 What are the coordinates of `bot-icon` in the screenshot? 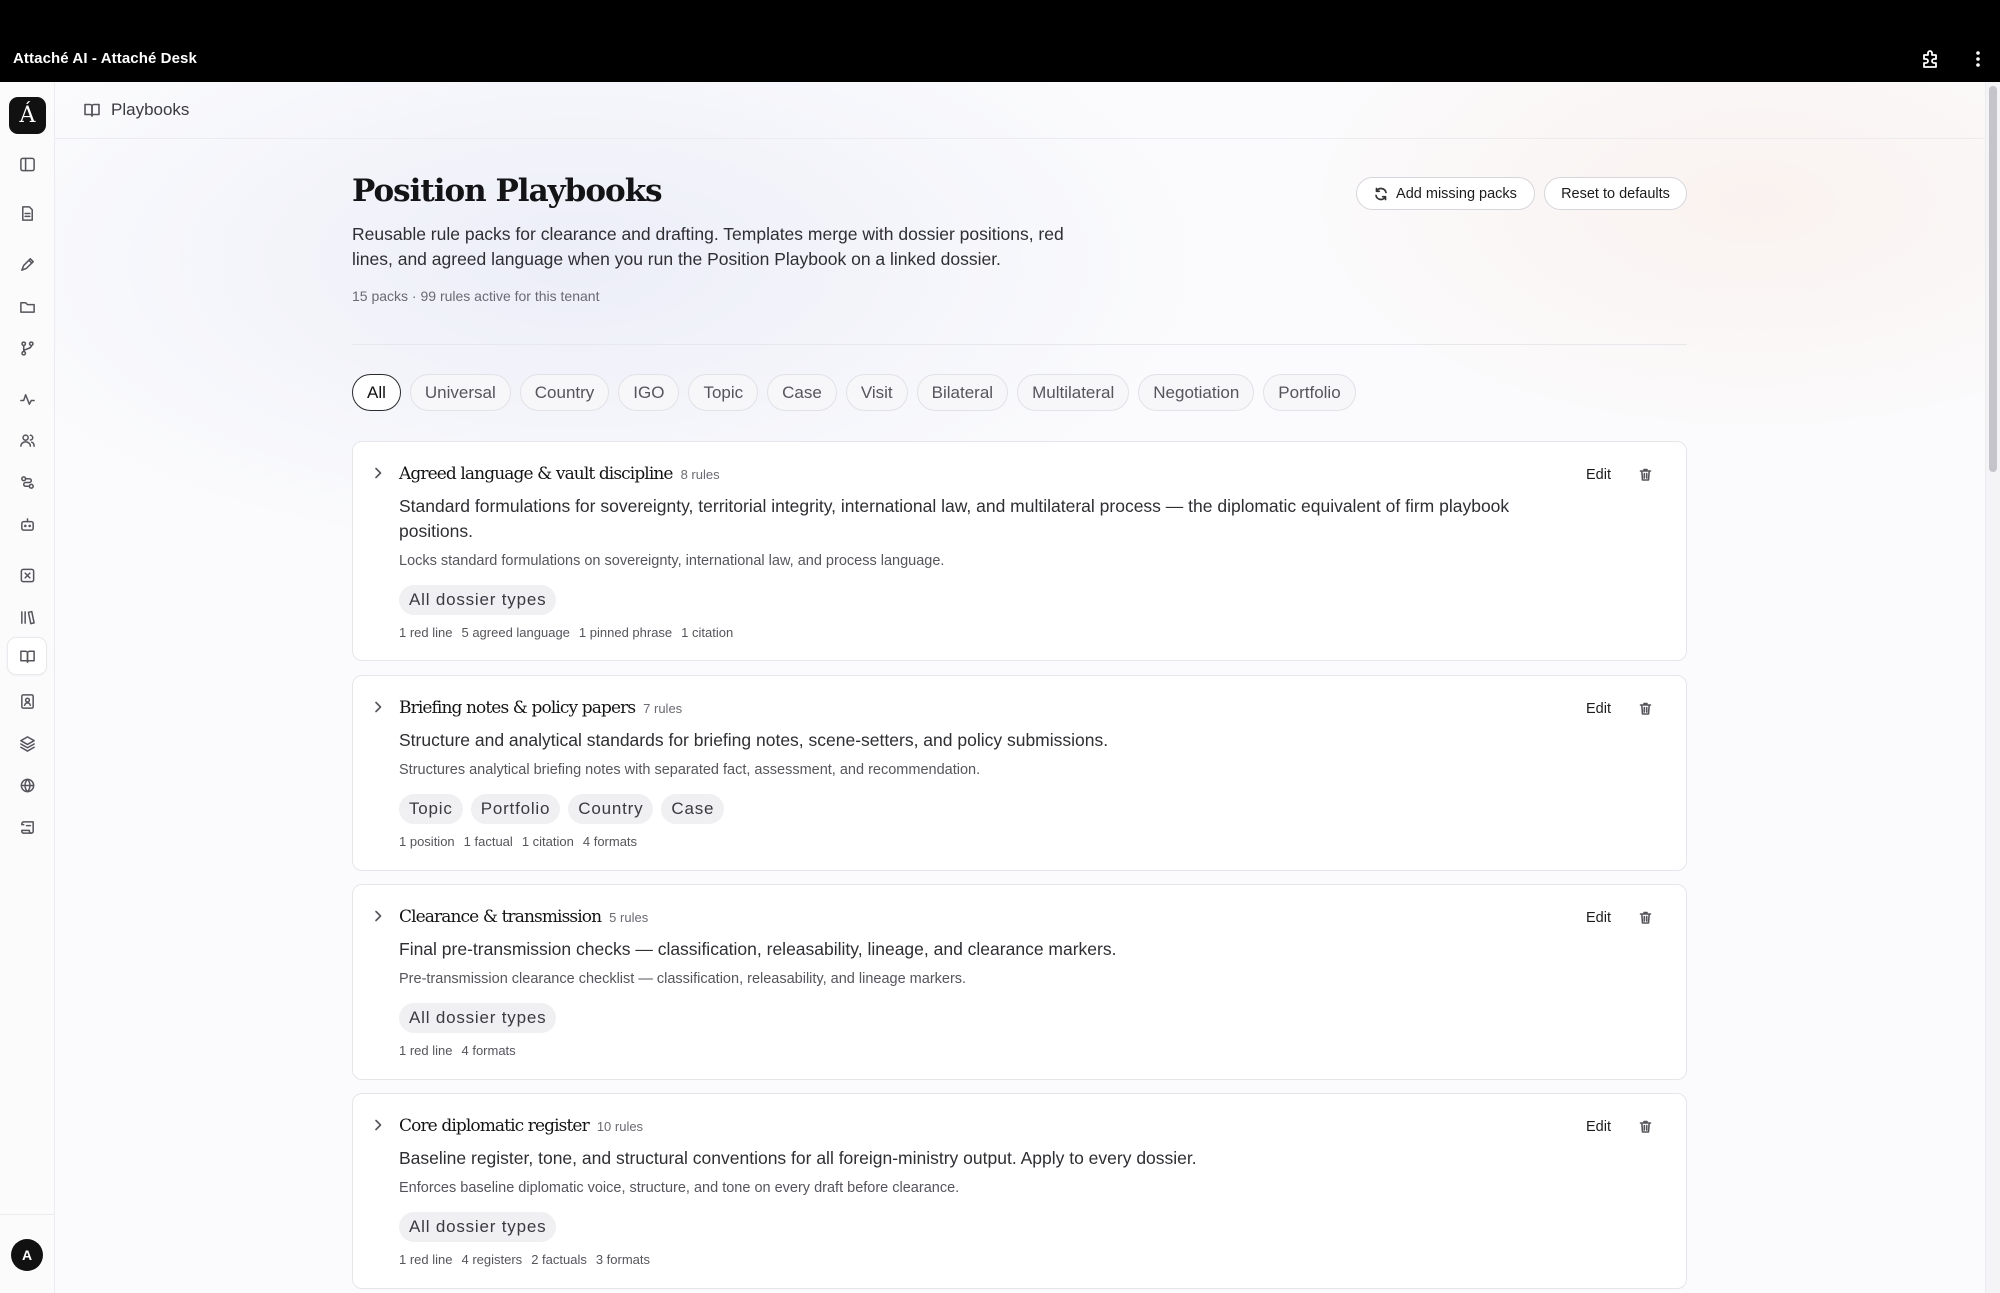 It's located at (27, 524).